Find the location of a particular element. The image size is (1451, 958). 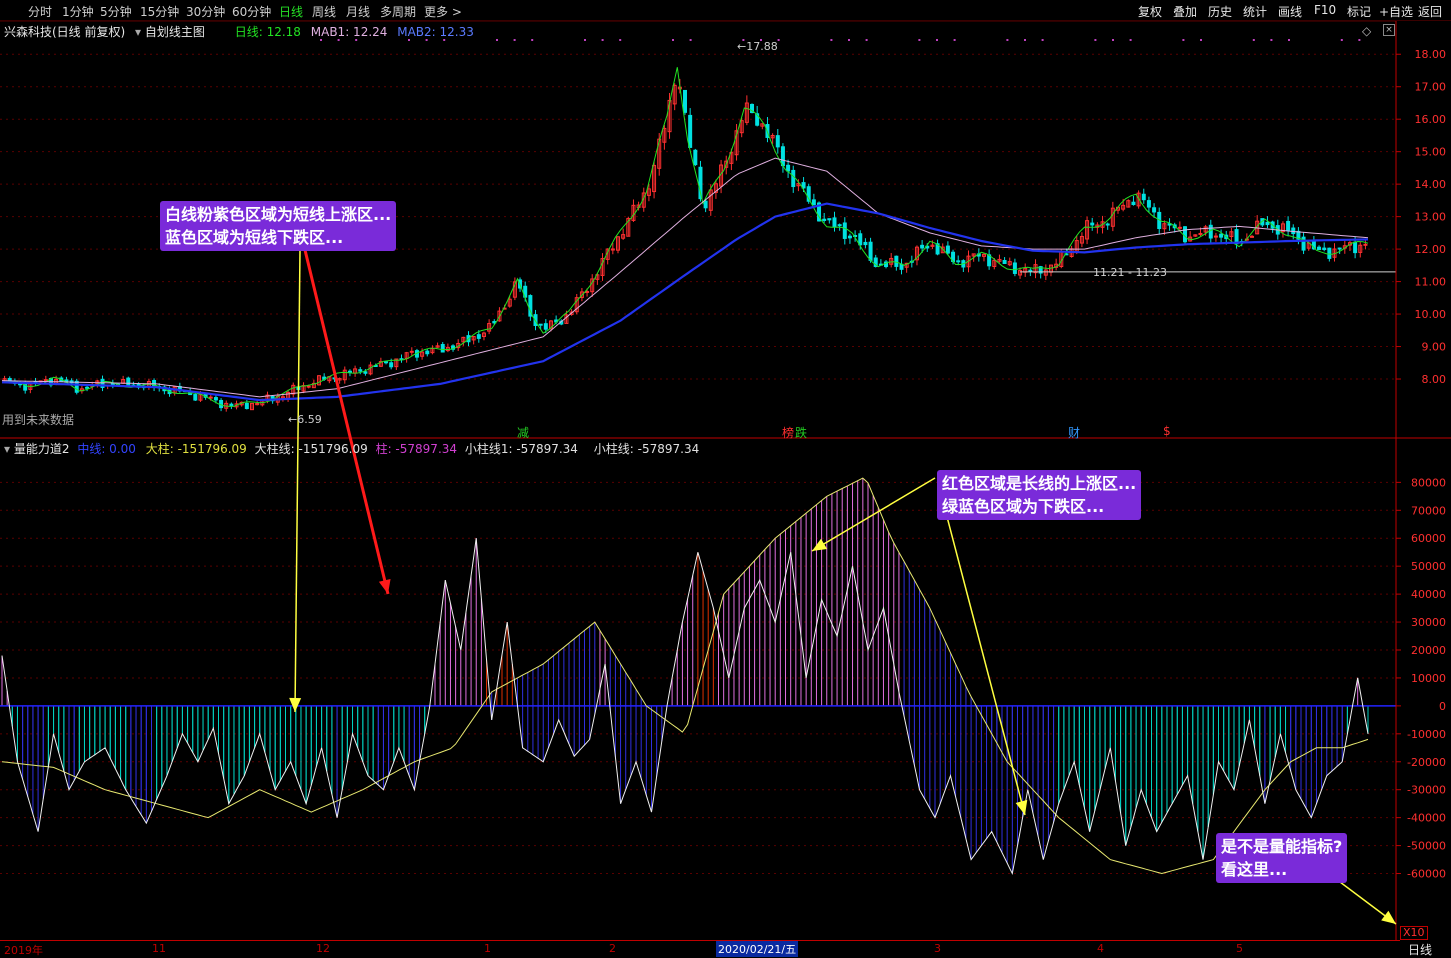

button-overlay: 叠加 is located at coordinates (1185, 11).